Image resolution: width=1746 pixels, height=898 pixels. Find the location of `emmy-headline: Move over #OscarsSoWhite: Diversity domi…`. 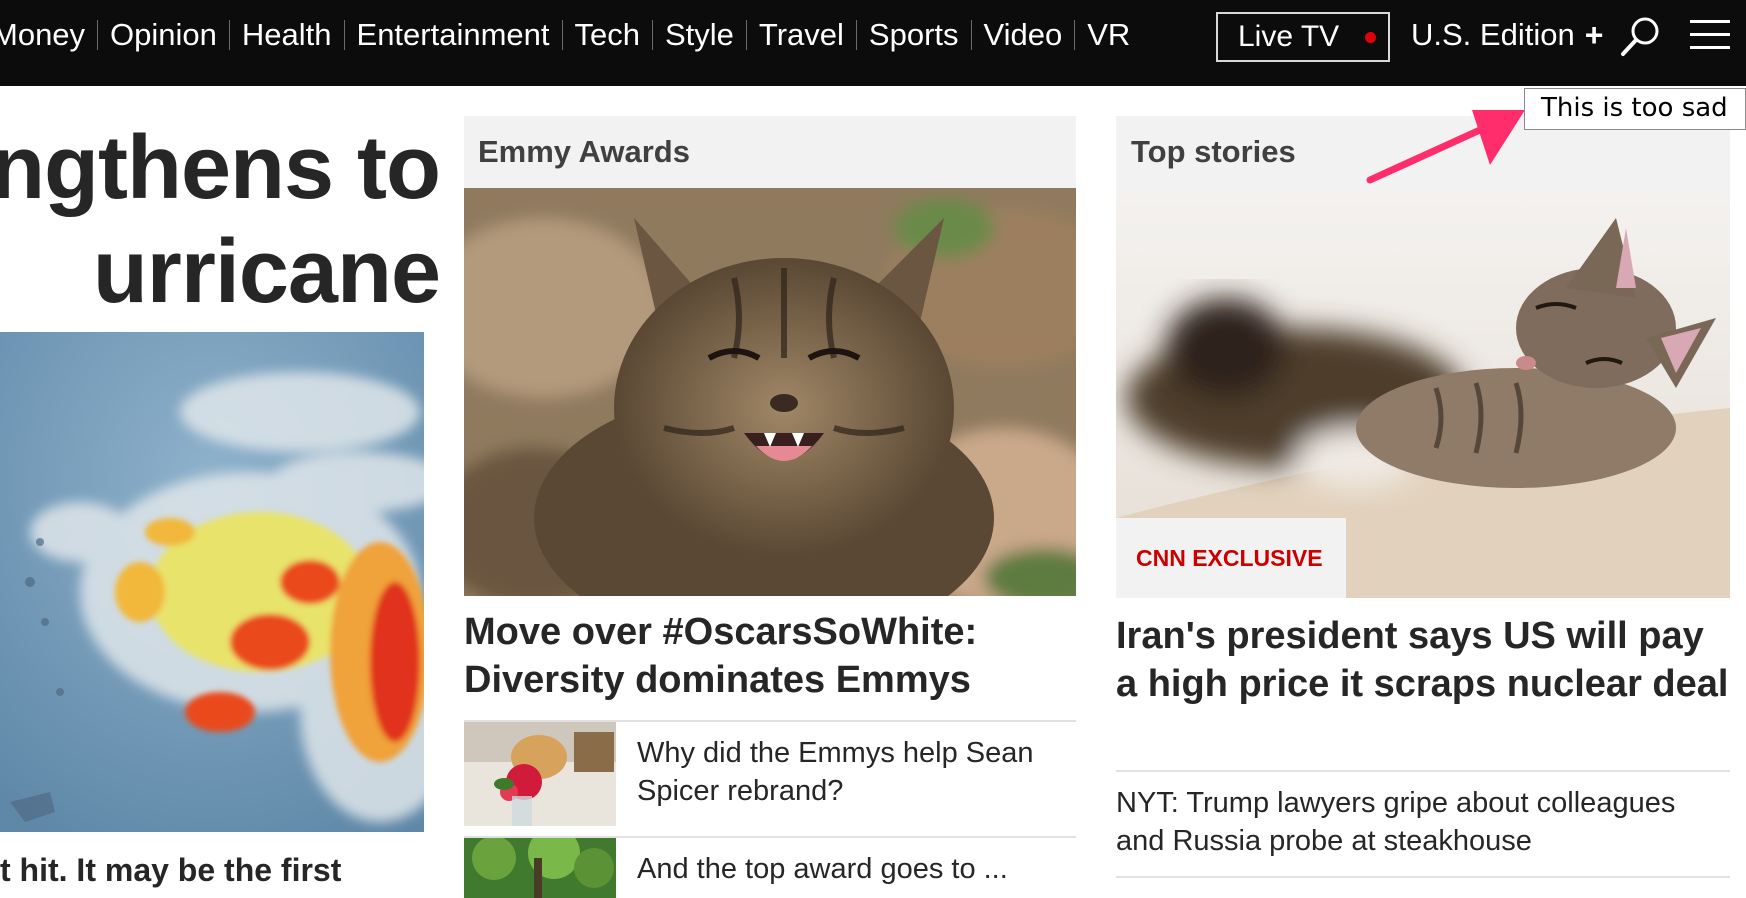

emmy-headline: Move over #OscarsSoWhite: Diversity domi… is located at coordinates (770, 656).